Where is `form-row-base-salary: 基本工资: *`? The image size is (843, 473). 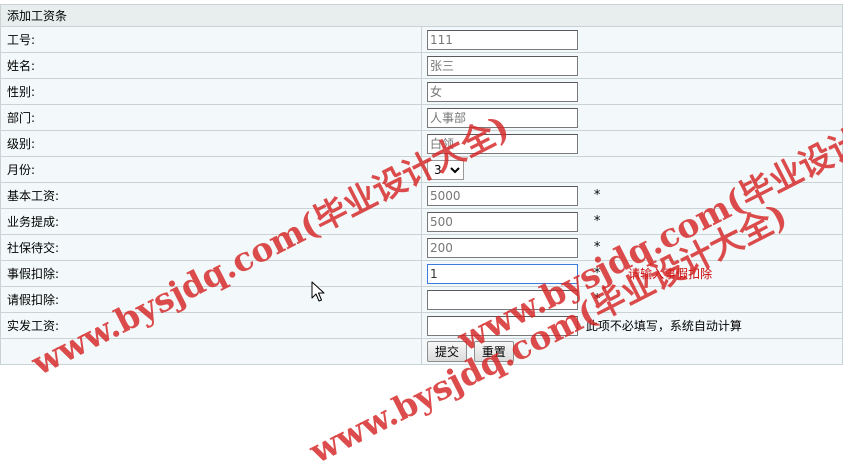
form-row-base-salary: 基本工资: * is located at coordinates (421, 195).